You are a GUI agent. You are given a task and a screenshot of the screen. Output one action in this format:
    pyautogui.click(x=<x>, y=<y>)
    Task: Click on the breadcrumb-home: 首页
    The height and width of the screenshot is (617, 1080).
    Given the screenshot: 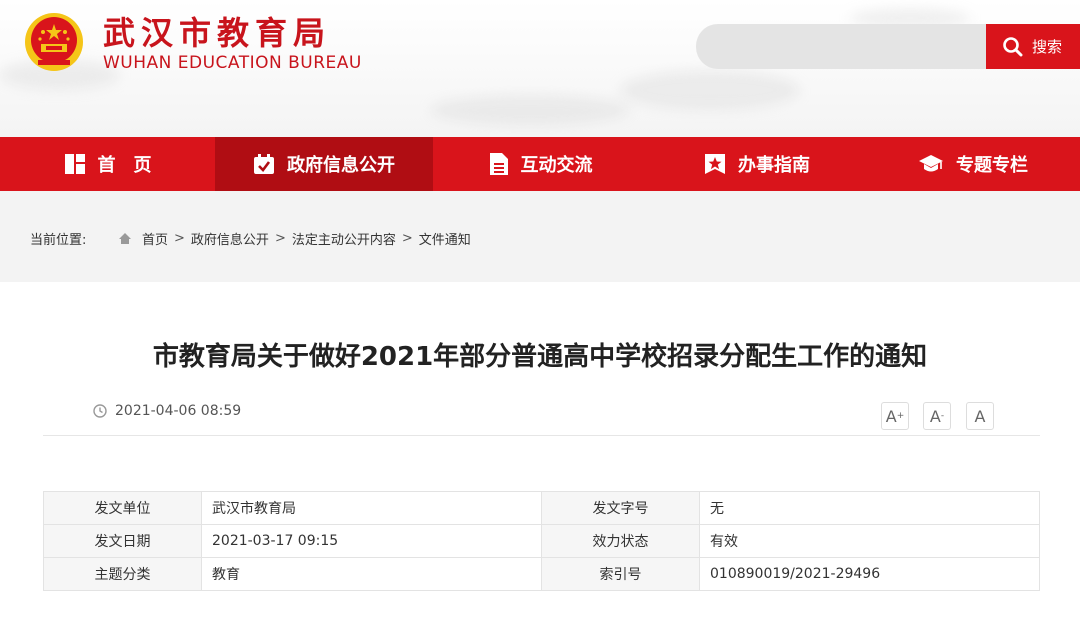 What is the action you would take?
    pyautogui.click(x=155, y=238)
    